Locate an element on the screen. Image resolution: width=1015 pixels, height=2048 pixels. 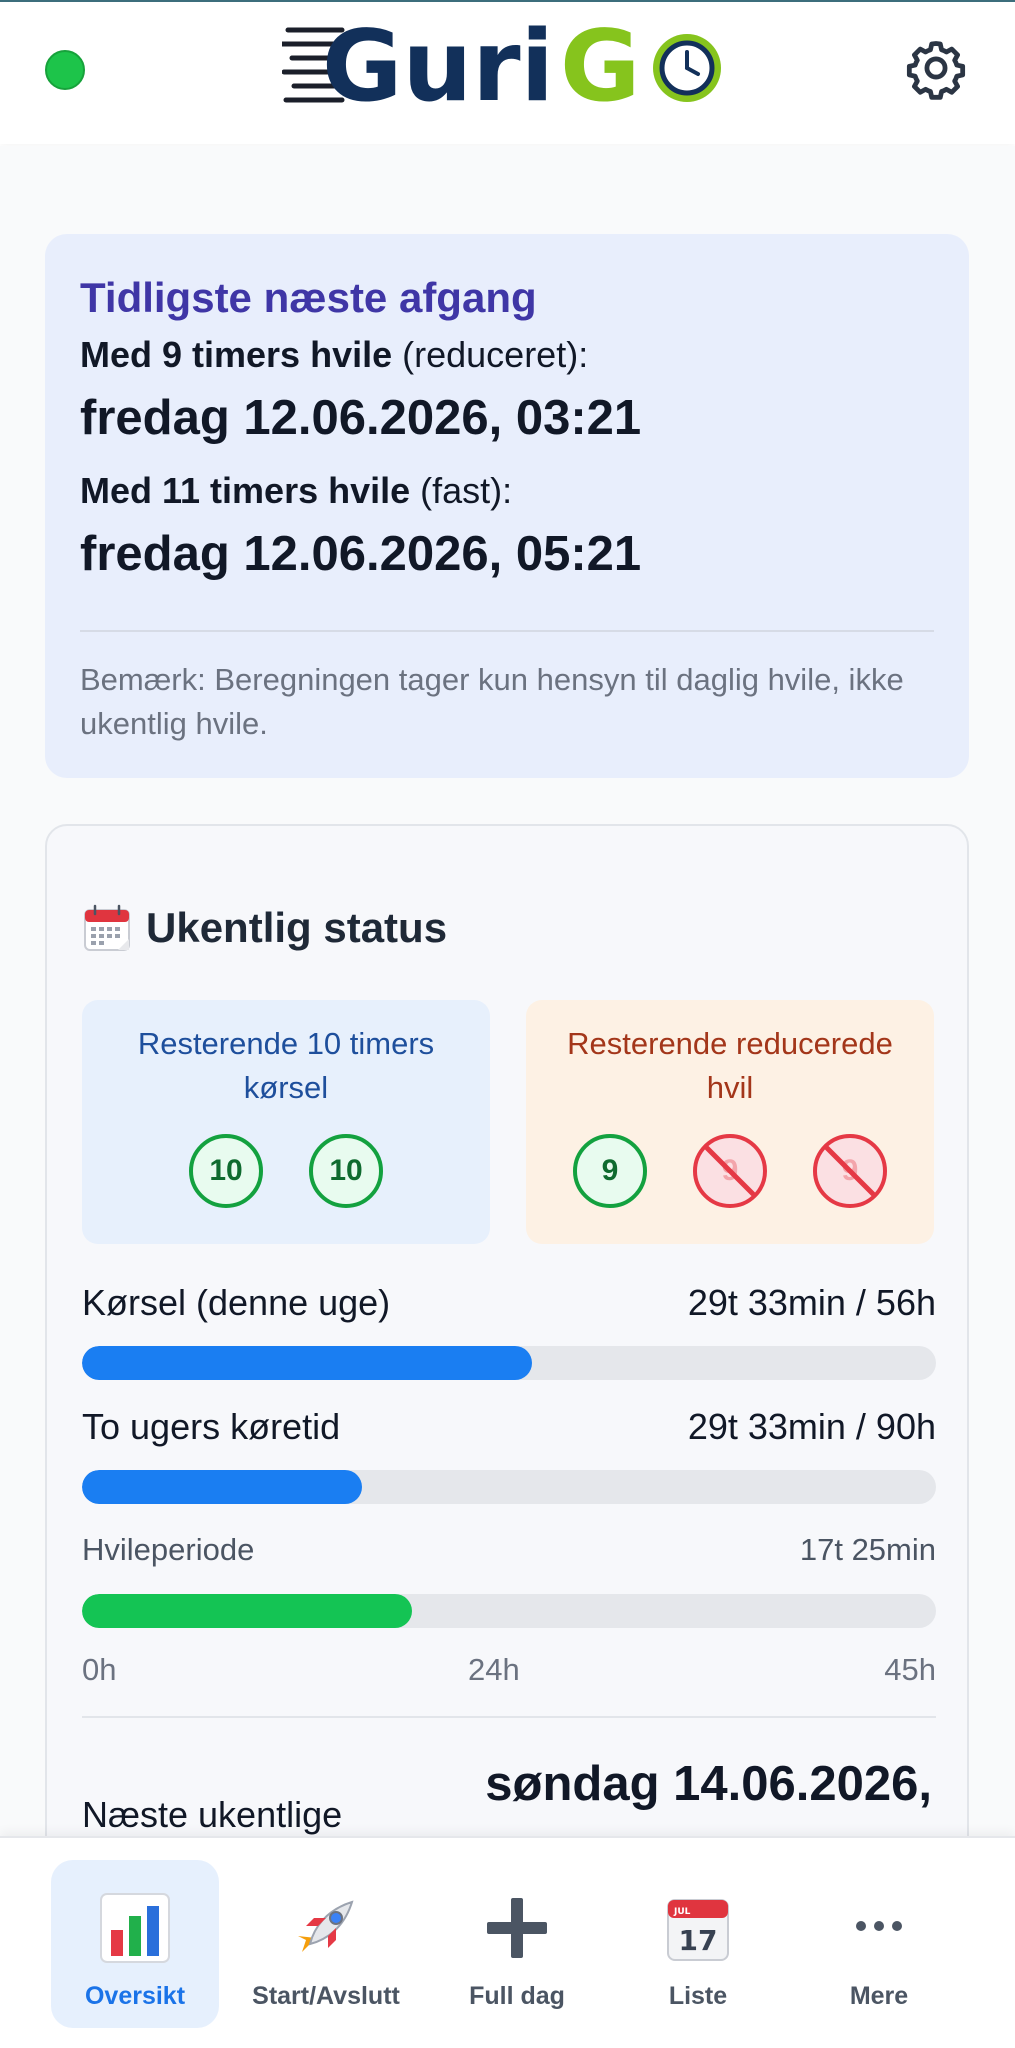
remaining-10h-driving-title: Resterende 10 timers kørsel is located at coordinates (286, 1065).